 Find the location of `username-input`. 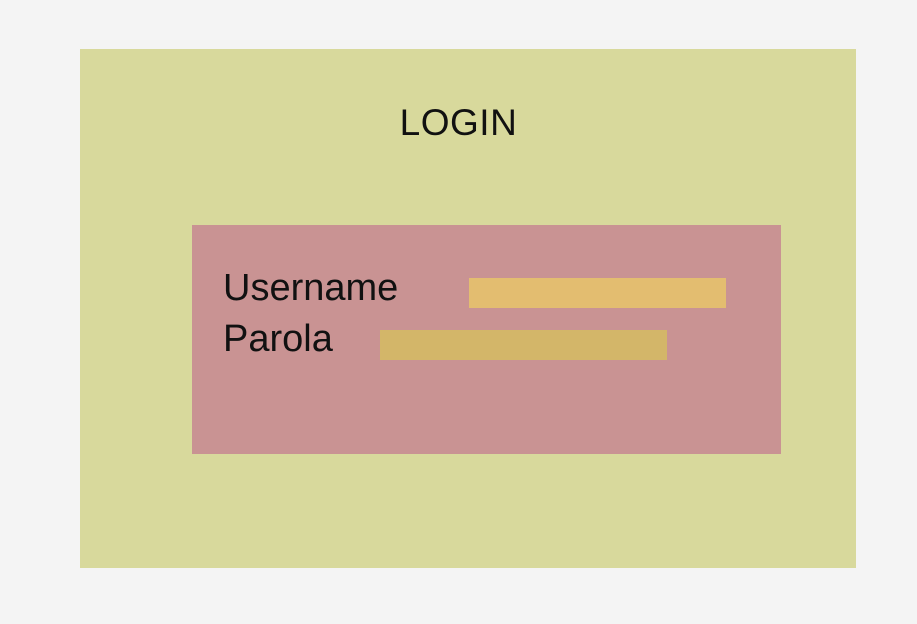

username-input is located at coordinates (597, 293).